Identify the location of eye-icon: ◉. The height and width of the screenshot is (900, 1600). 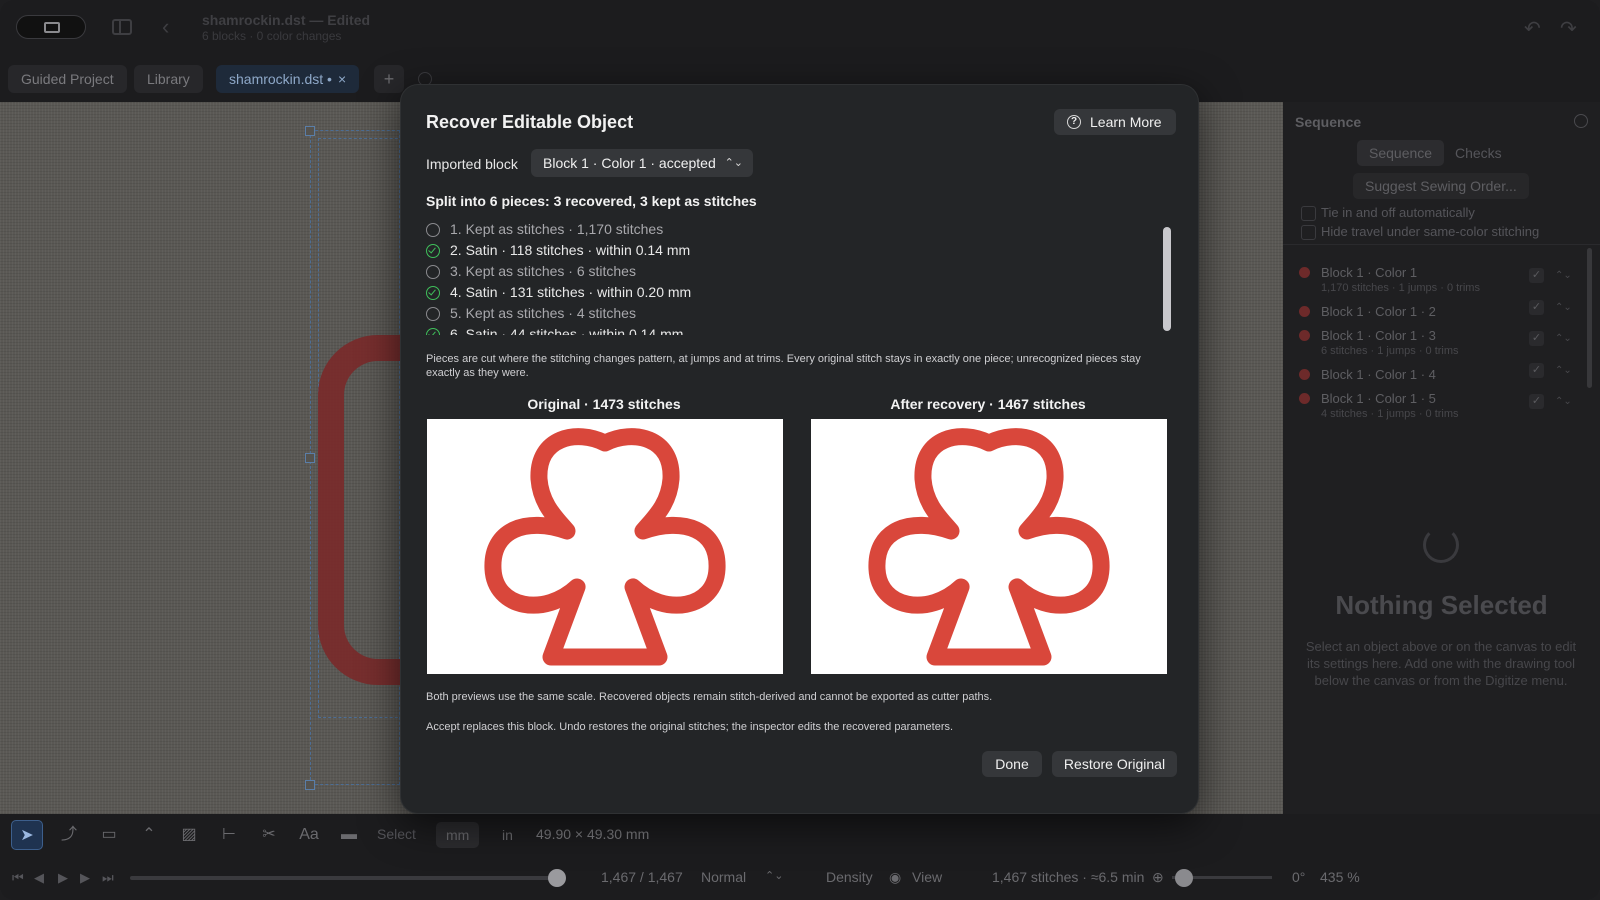
(895, 877).